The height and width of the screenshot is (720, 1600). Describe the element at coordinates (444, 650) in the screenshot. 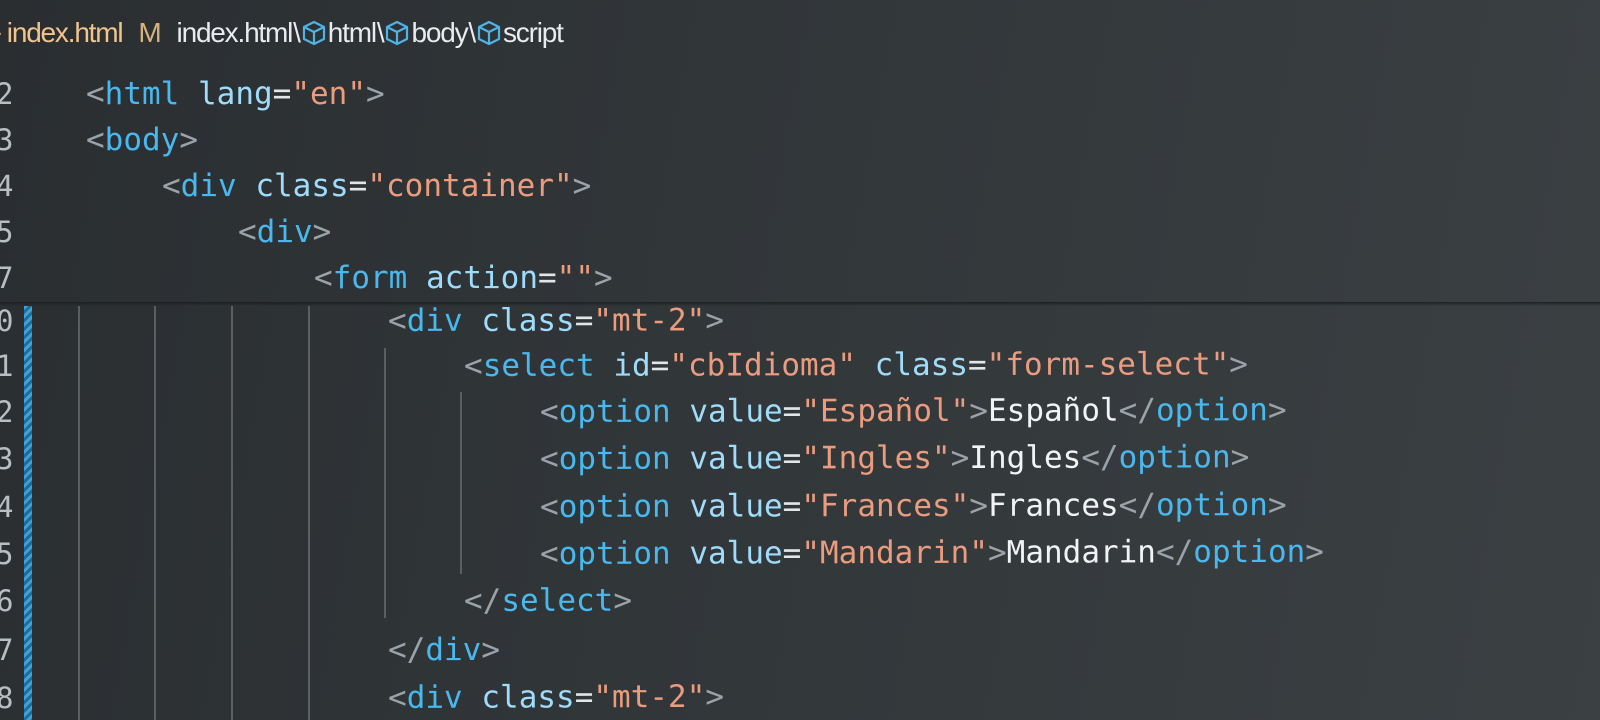

I see `code-text: </div>` at that location.